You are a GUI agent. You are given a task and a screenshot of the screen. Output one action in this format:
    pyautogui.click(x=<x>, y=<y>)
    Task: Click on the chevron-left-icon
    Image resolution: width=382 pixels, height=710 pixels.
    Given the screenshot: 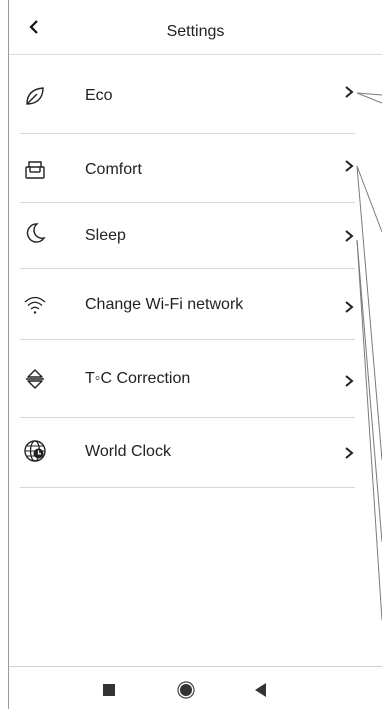 What is the action you would take?
    pyautogui.click(x=33, y=27)
    